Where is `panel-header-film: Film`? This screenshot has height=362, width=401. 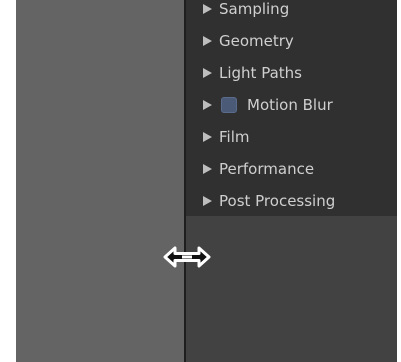
panel-header-film: Film is located at coordinates (226, 137).